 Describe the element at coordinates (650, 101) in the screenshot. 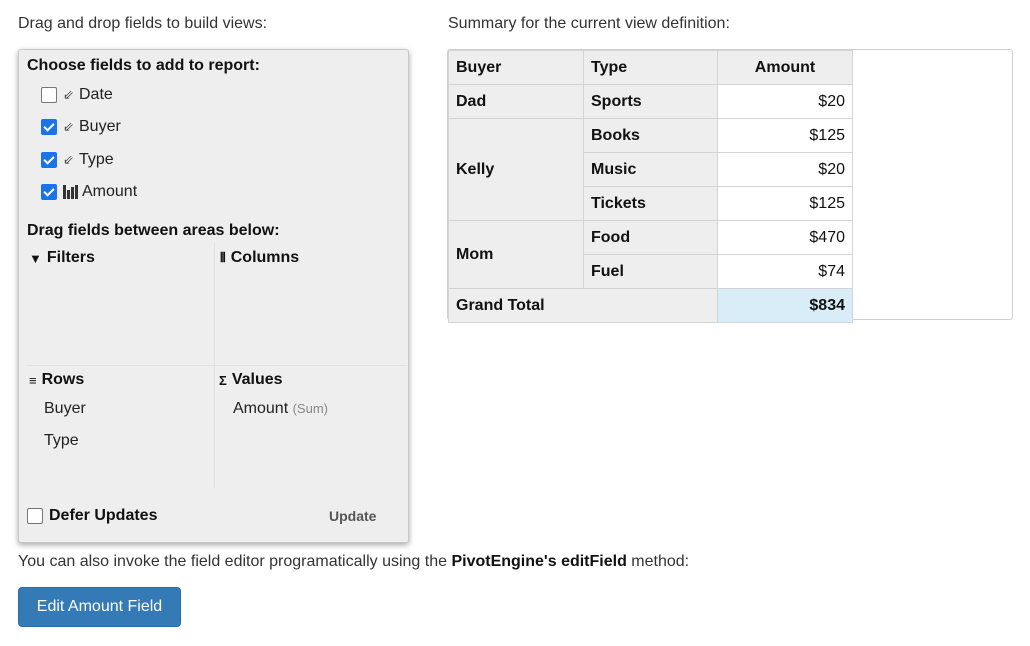

I see `row-header-type: Sports` at that location.